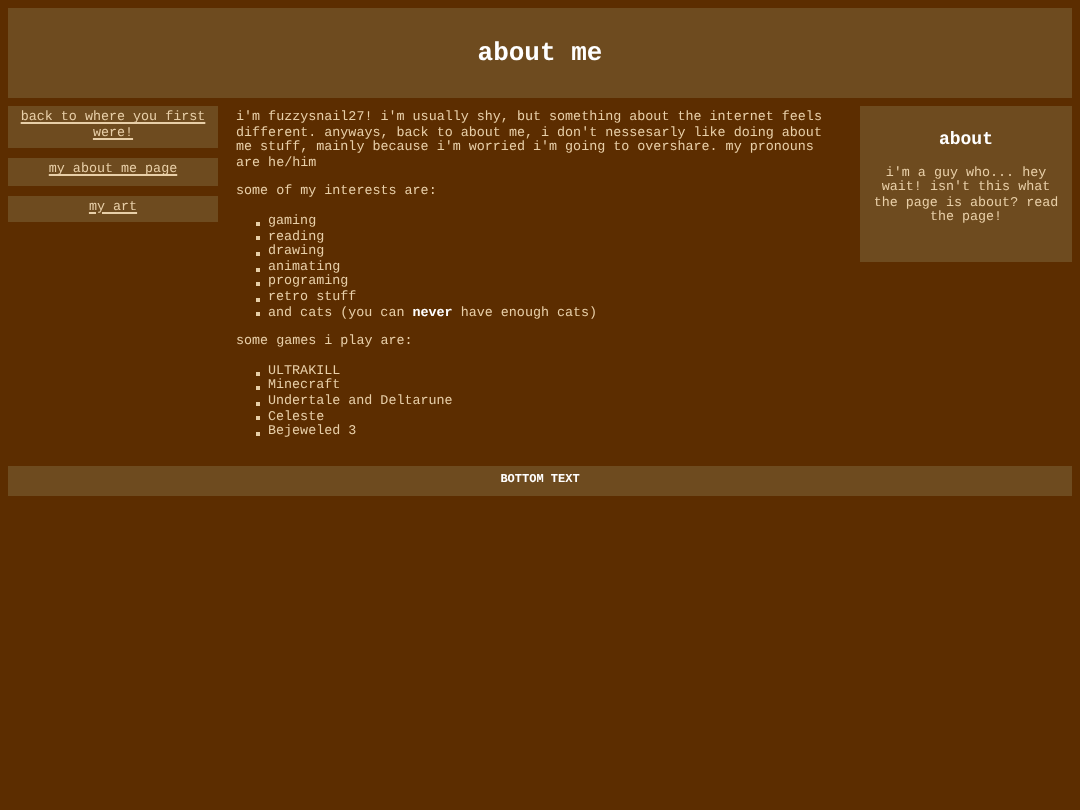  What do you see at coordinates (540, 53) in the screenshot?
I see `page-title: about me` at bounding box center [540, 53].